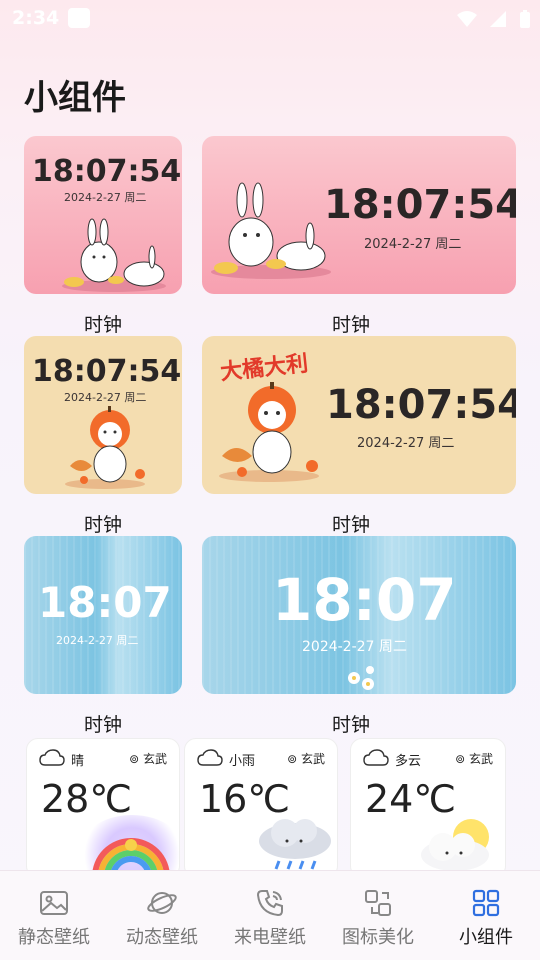 The height and width of the screenshot is (960, 540). What do you see at coordinates (269, 903) in the screenshot?
I see `phone-icon` at bounding box center [269, 903].